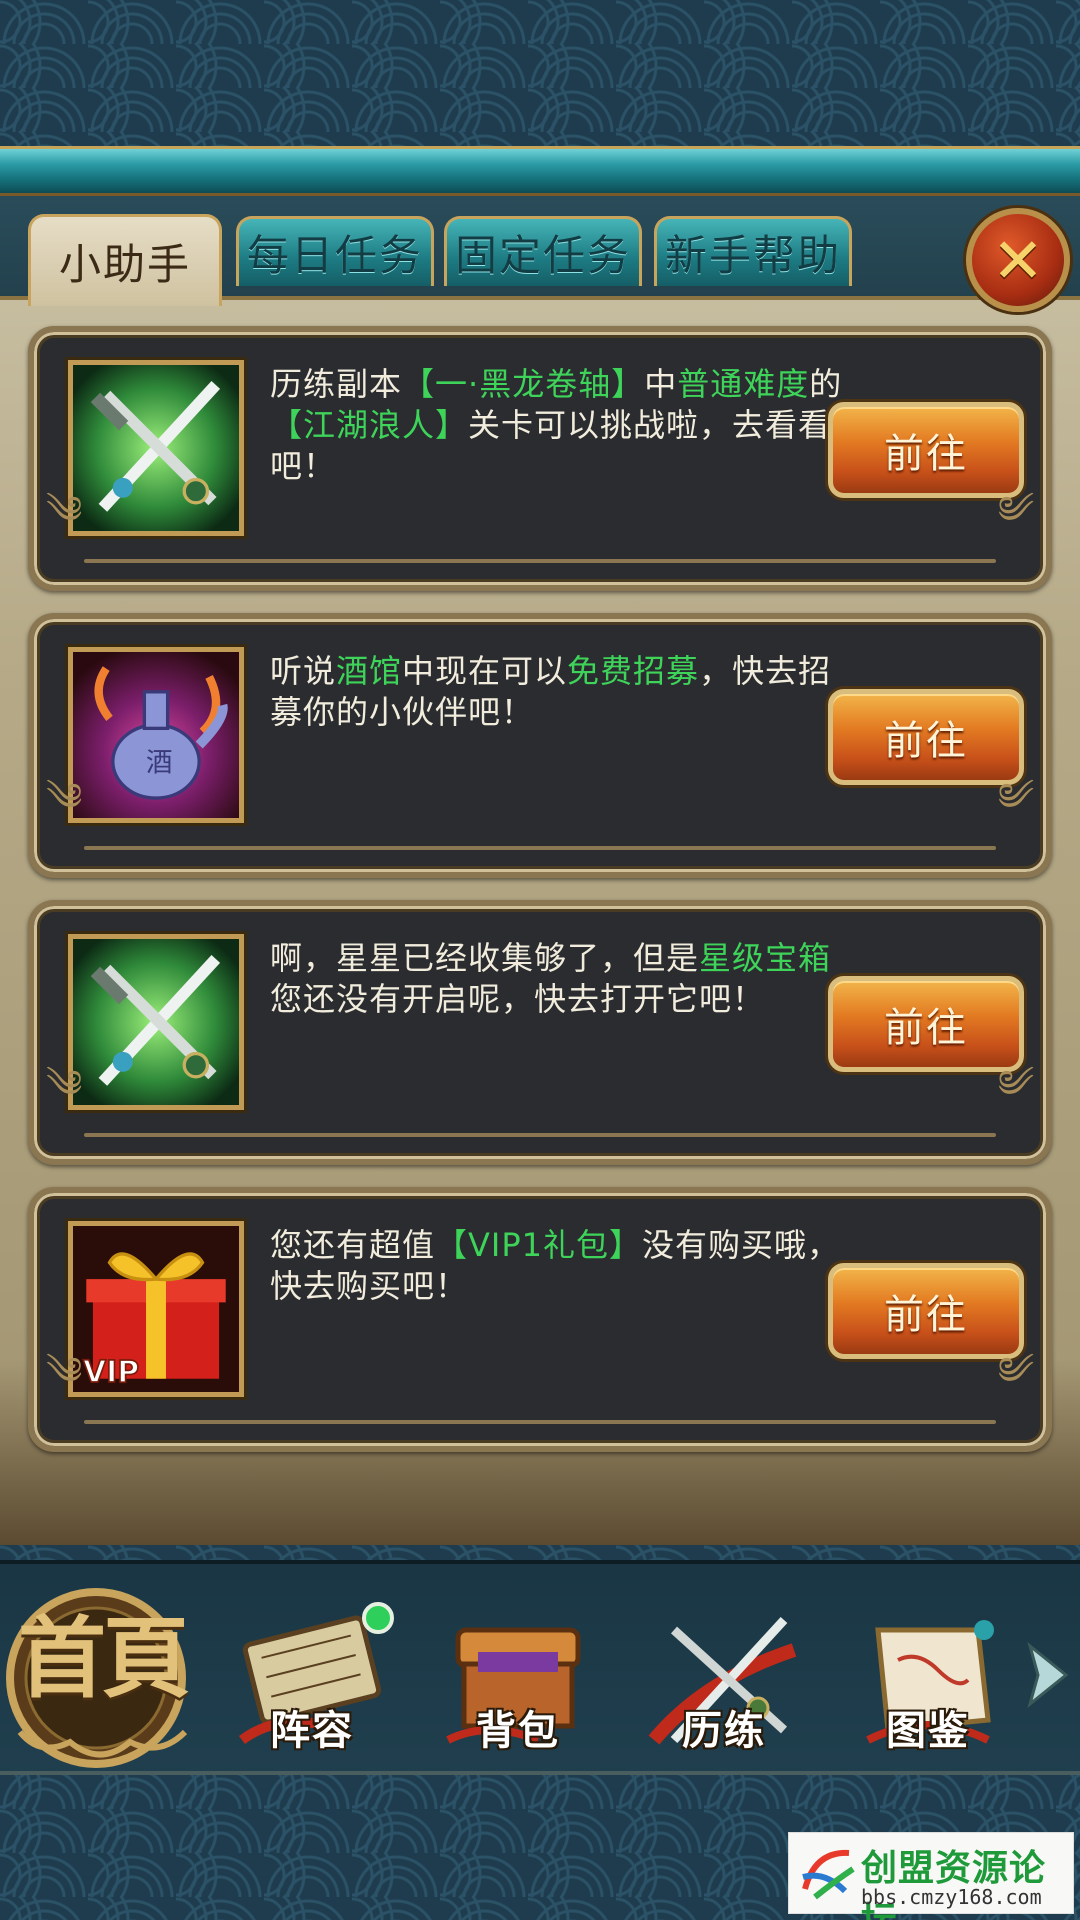 The width and height of the screenshot is (1080, 1920). What do you see at coordinates (551, 978) in the screenshot?
I see `task-description: 啊，星星已经收集够了，但是星级宝箱您还没有开启呢，快去打开它吧！` at bounding box center [551, 978].